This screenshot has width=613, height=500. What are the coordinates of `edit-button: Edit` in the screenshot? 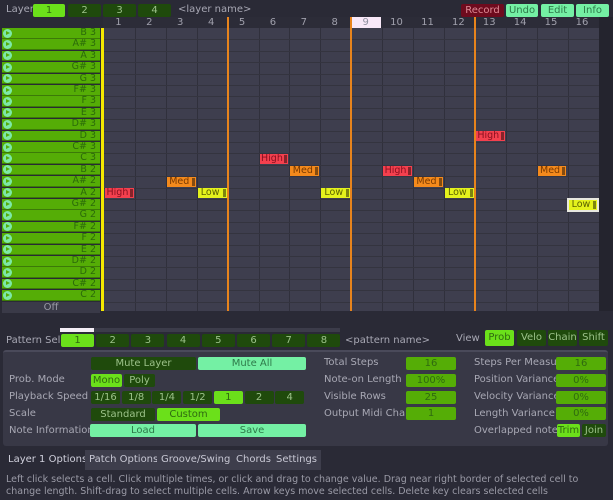 It's located at (557, 10).